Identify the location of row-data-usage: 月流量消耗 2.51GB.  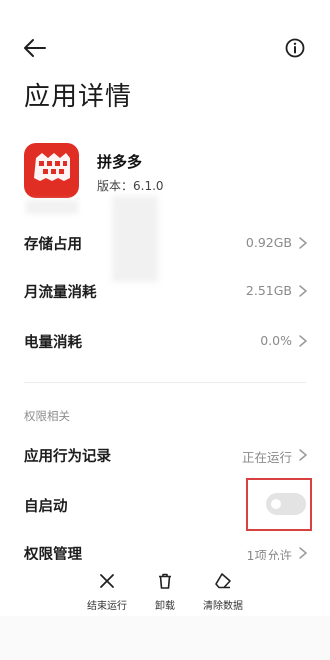
(165, 291).